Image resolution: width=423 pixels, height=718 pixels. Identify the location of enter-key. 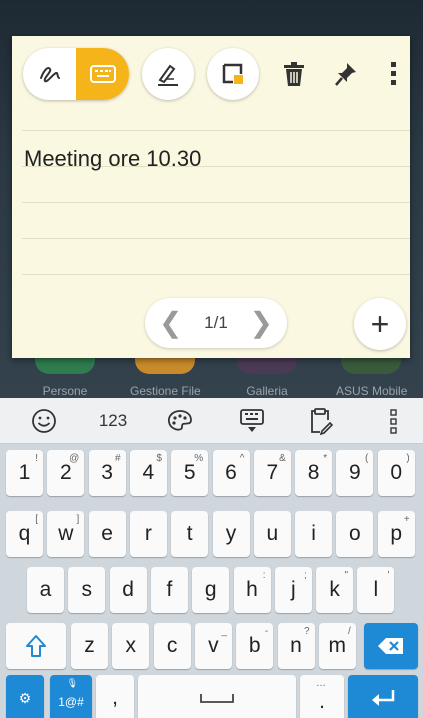
(383, 696).